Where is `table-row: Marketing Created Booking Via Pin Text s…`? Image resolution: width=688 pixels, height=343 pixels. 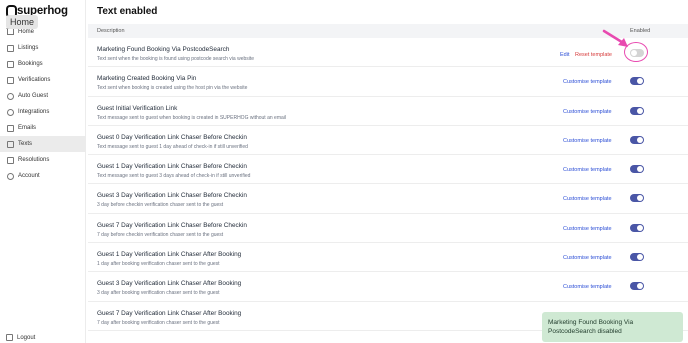
table-row: Marketing Created Booking Via Pin Text s… is located at coordinates (388, 82).